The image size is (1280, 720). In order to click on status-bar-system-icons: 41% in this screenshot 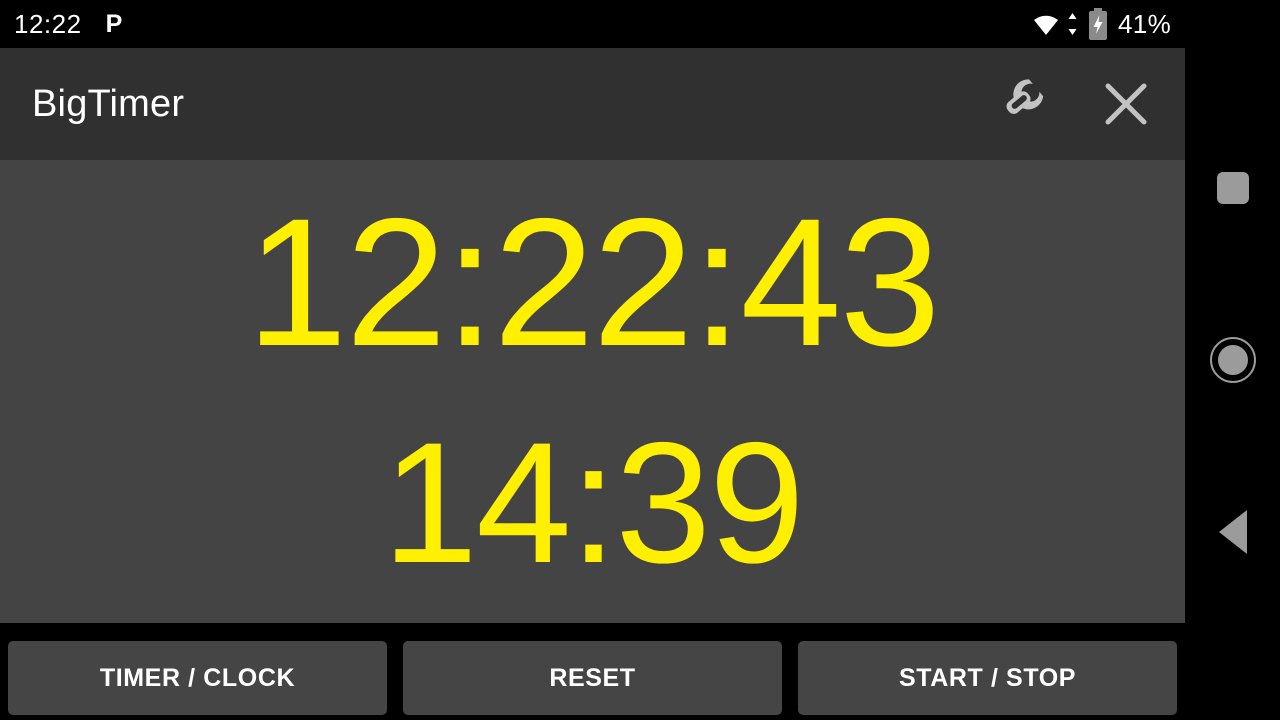, I will do `click(1101, 24)`.